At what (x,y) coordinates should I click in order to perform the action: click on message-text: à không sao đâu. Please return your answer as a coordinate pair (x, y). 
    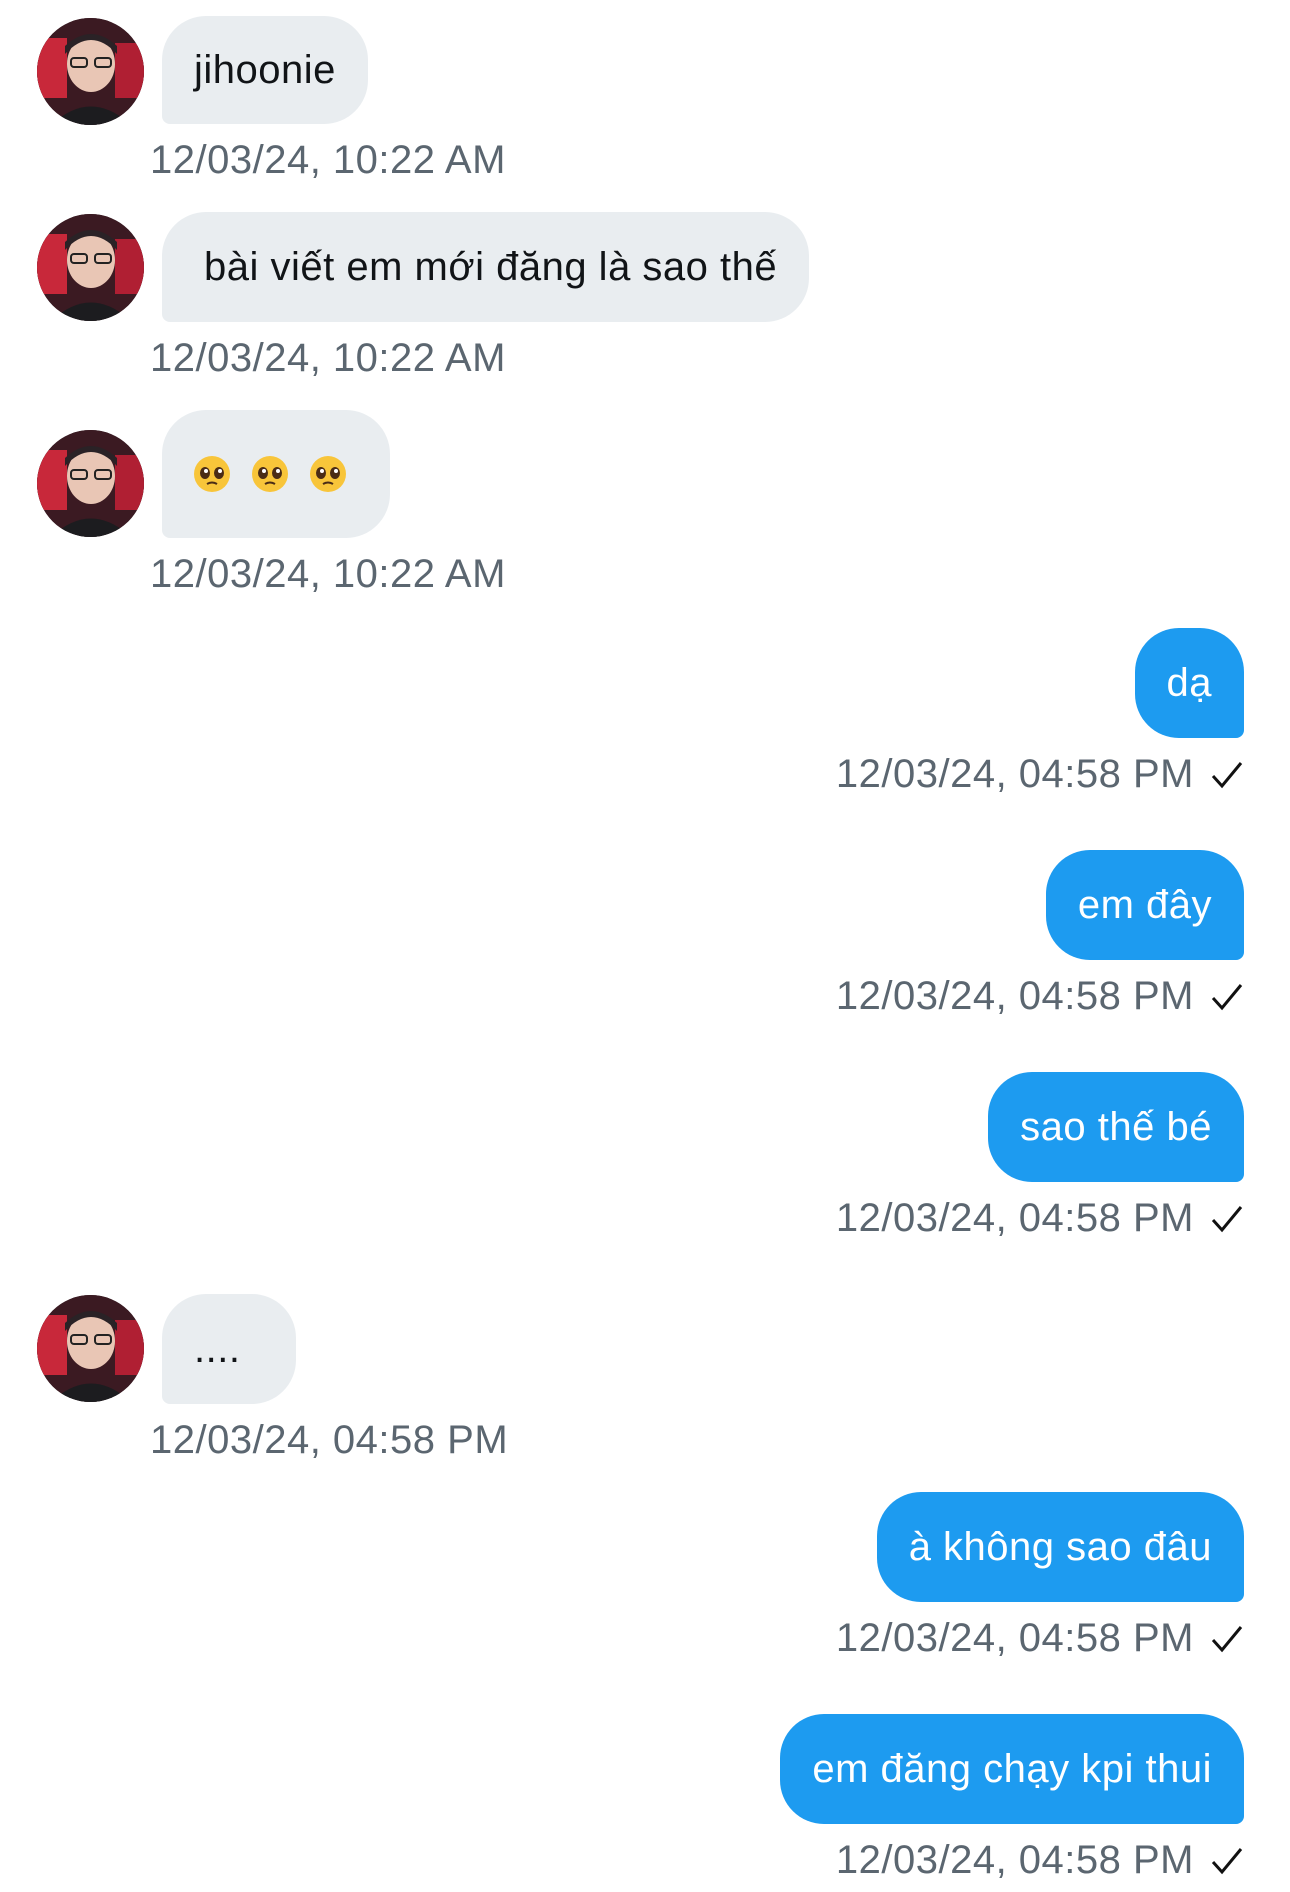
    Looking at the image, I should click on (1060, 1546).